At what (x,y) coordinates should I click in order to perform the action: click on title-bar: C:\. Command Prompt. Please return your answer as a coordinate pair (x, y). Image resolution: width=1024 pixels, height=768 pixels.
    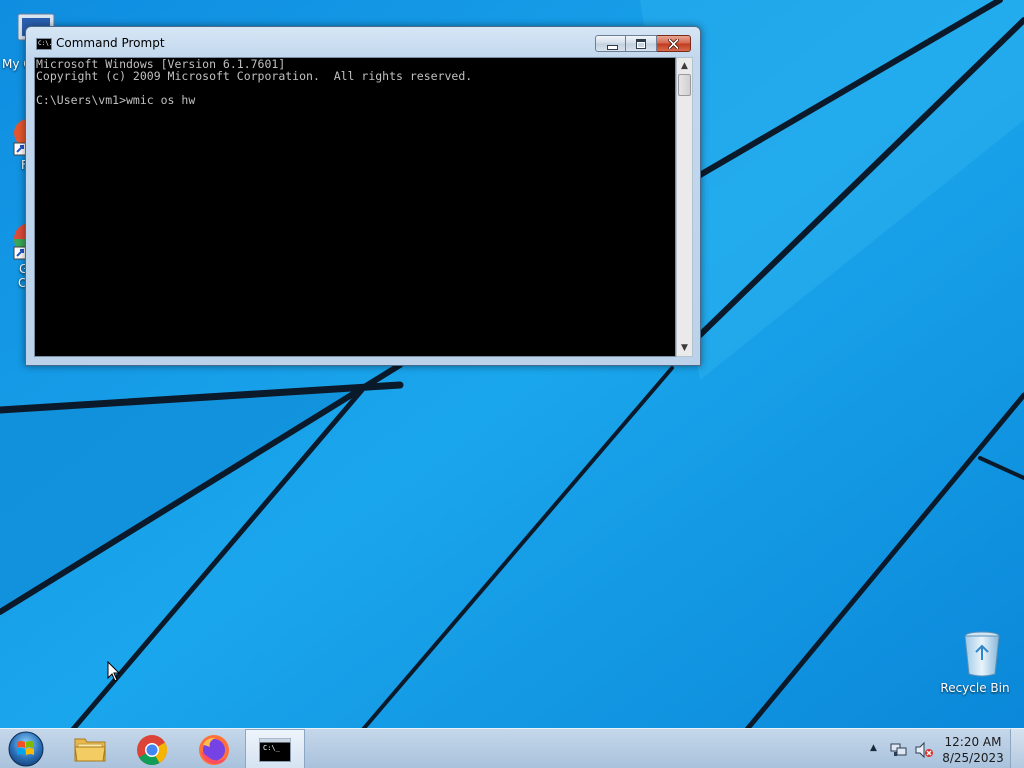
    Looking at the image, I should click on (363, 42).